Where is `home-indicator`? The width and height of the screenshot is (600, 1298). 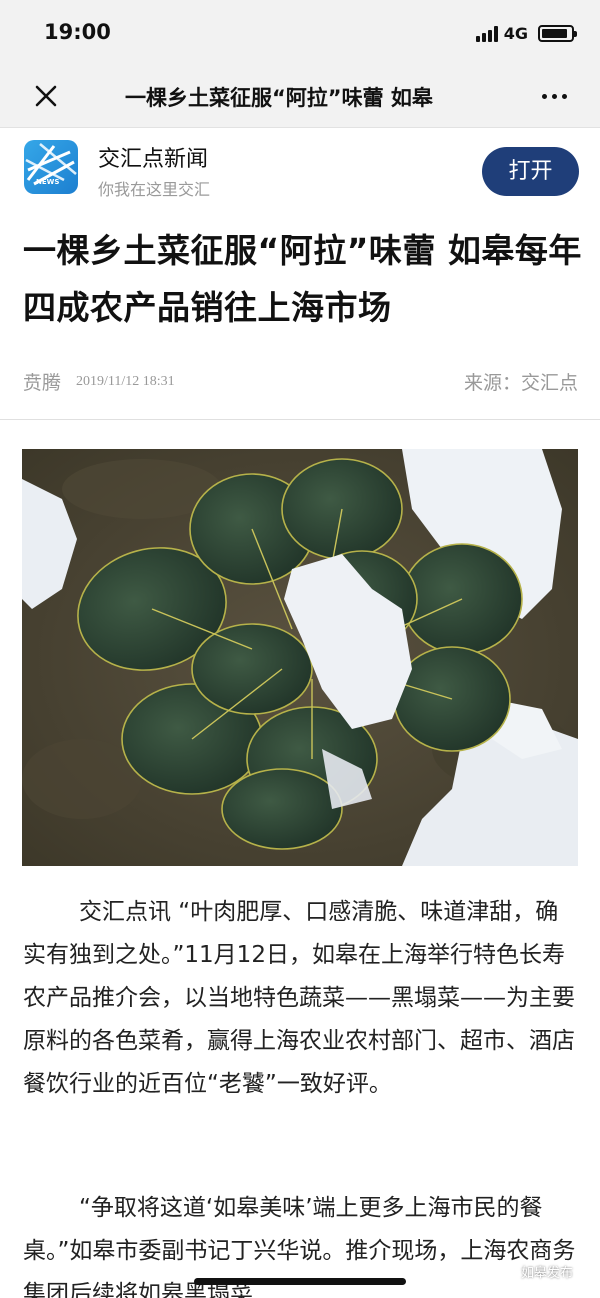 home-indicator is located at coordinates (300, 1281).